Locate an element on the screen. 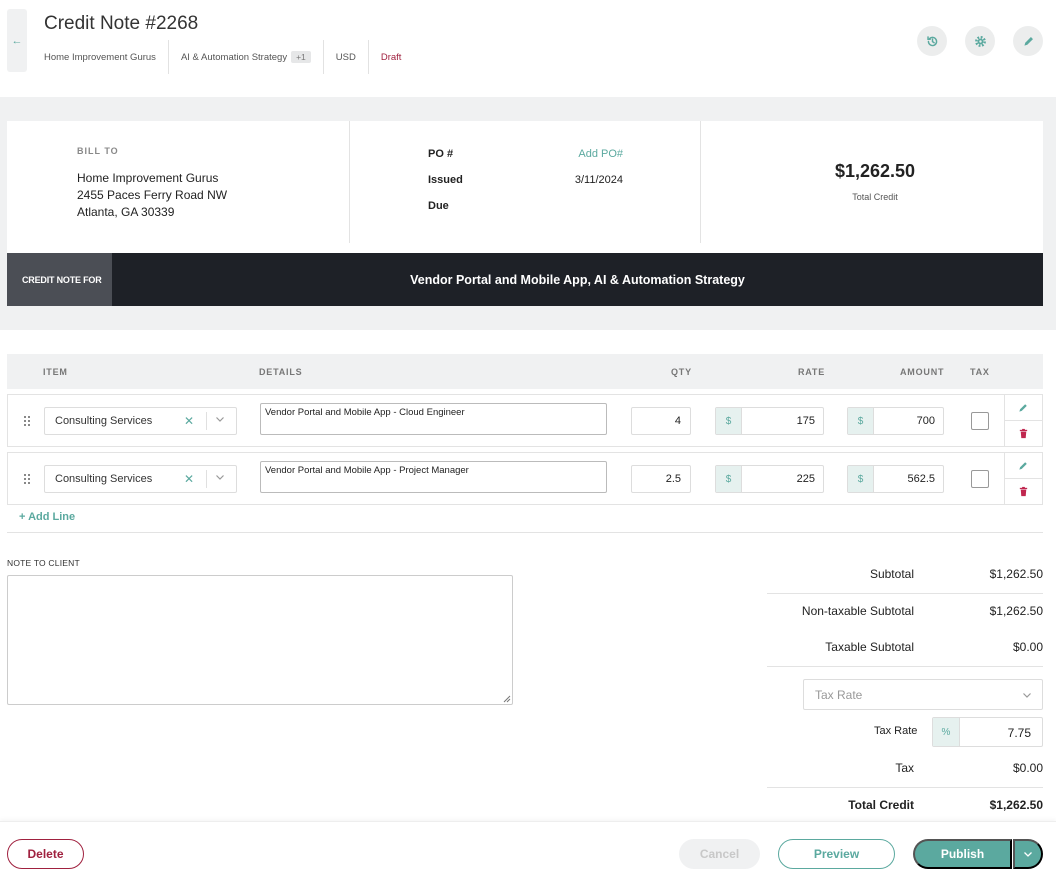 This screenshot has height=870, width=1056. note-to-client-textarea is located at coordinates (260, 640).